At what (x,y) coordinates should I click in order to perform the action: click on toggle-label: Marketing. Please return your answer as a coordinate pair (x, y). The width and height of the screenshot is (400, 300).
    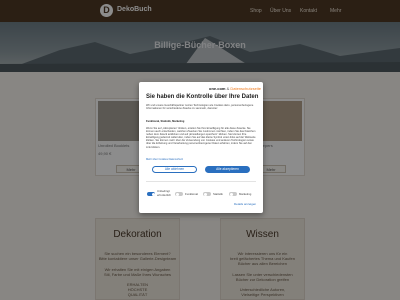
    Looking at the image, I should click on (245, 194).